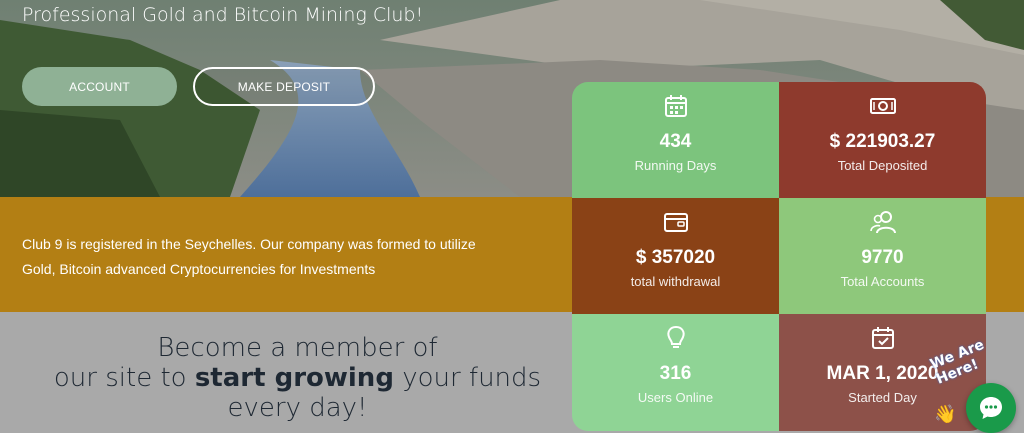 Image resolution: width=1024 pixels, height=433 pixels. I want to click on users-icon, so click(882, 222).